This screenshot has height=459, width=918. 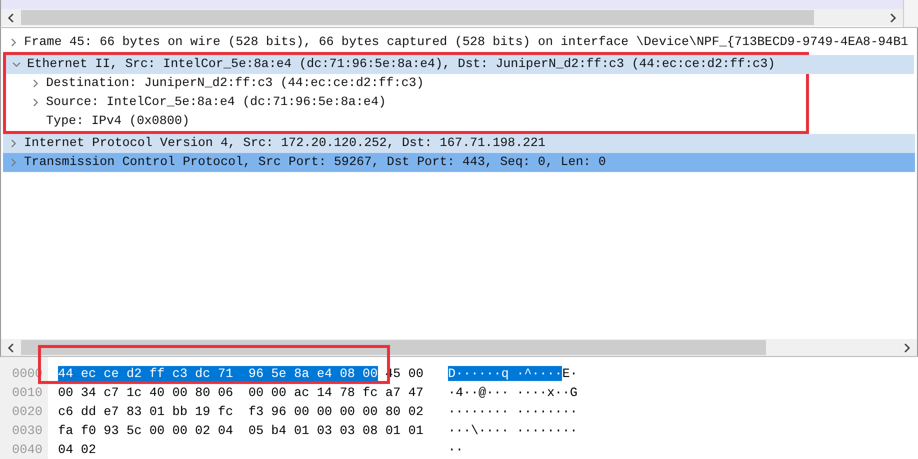 I want to click on tree-item-text: Frame 45: 66 bytes on wire (528 bits), 66 bytes captured (528 bits) on interface \Device\NPF_{713BECD9-9749-4EA8-94B1, so click(x=466, y=42).